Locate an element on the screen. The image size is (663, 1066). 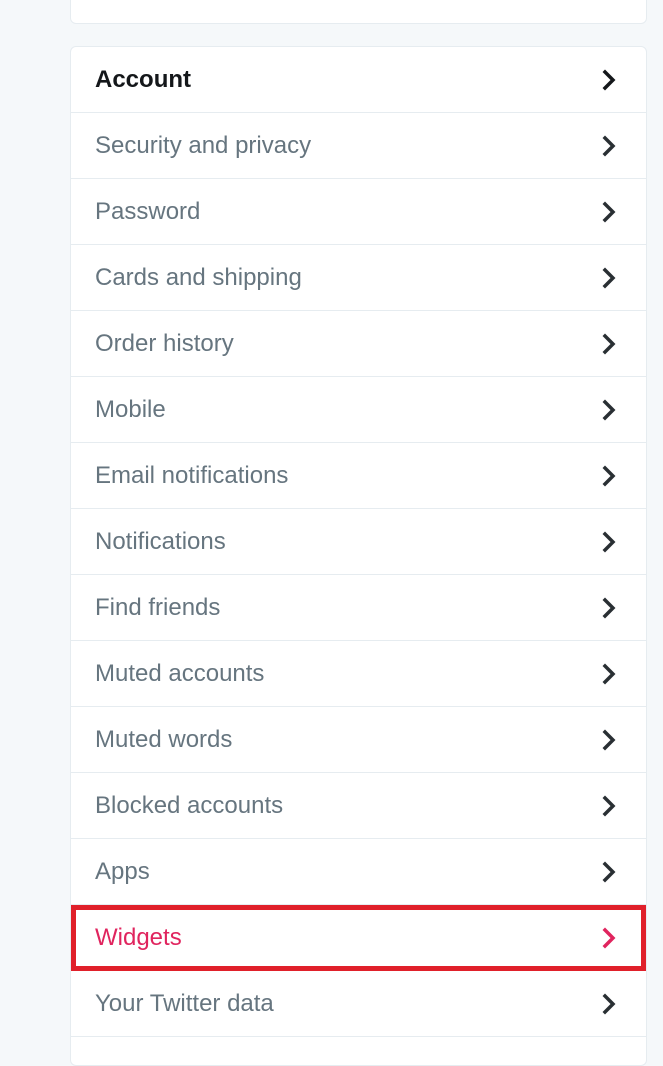
menu-item-label: Security and privacy is located at coordinates (203, 145).